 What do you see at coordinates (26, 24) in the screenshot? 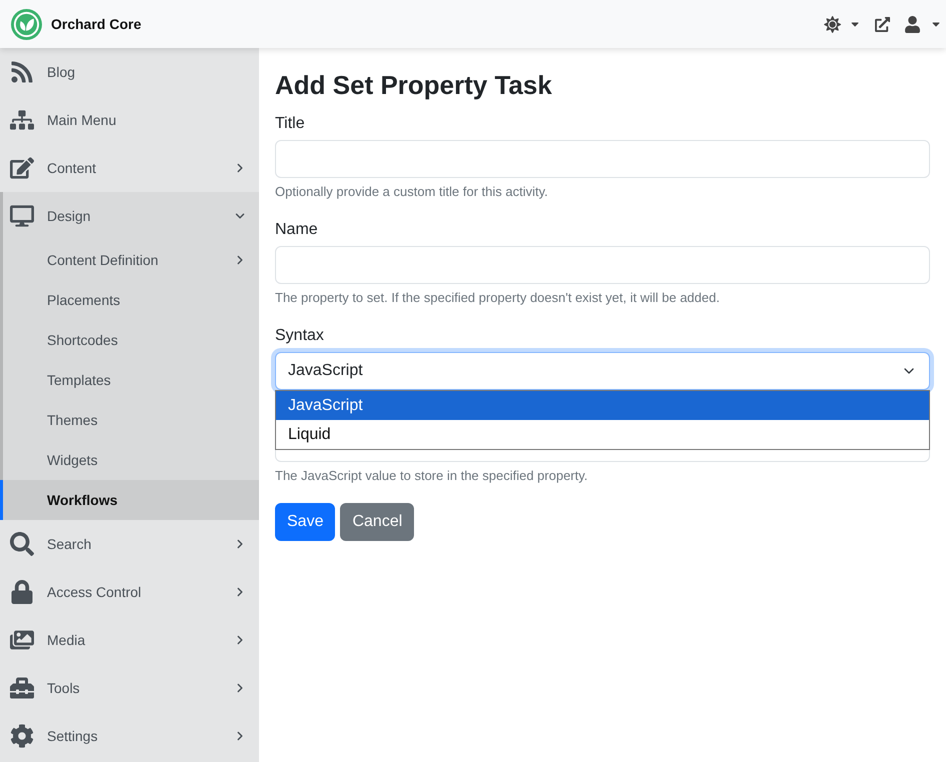
I see `logo-icon` at bounding box center [26, 24].